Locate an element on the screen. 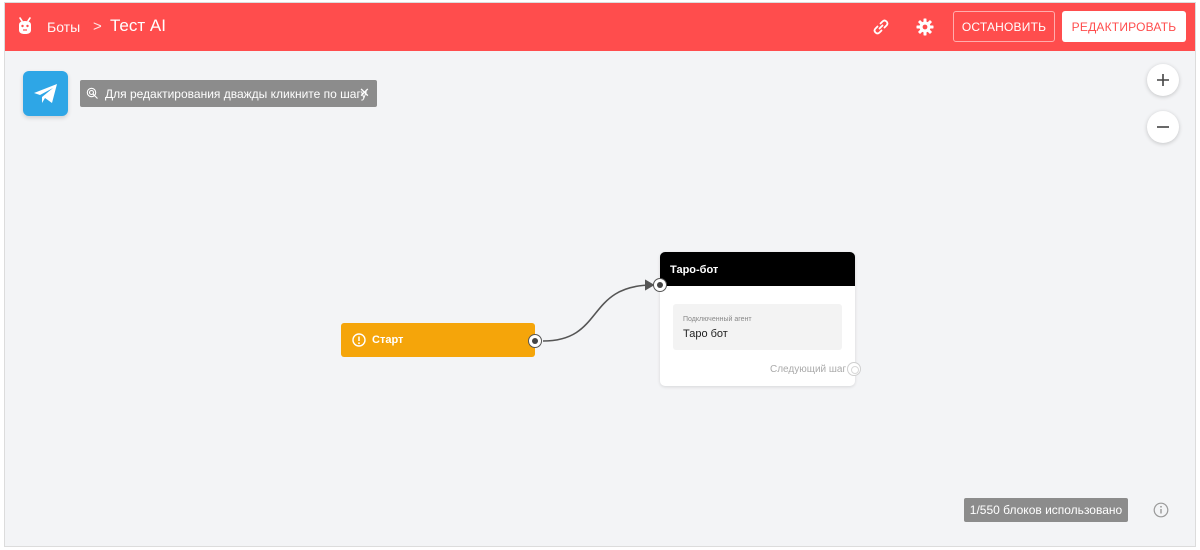  connected-agent-label: Подключенный агент is located at coordinates (717, 319).